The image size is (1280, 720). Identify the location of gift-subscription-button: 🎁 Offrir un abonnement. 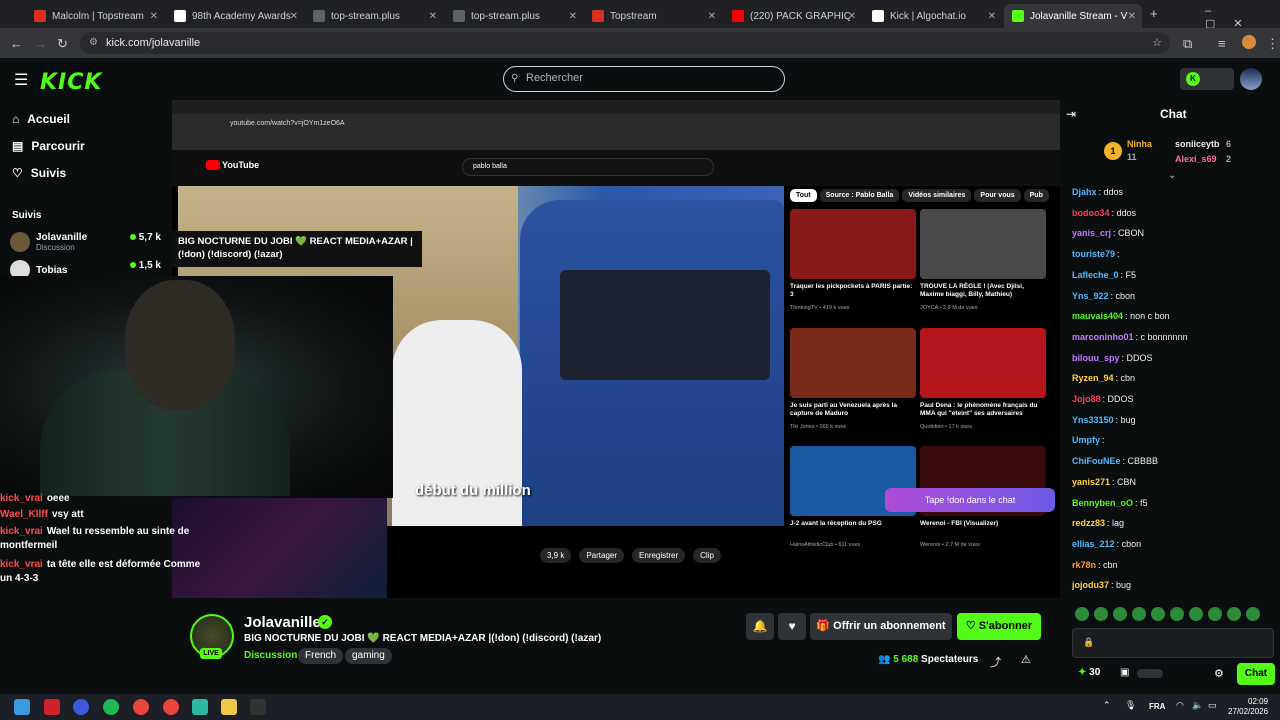
(881, 626).